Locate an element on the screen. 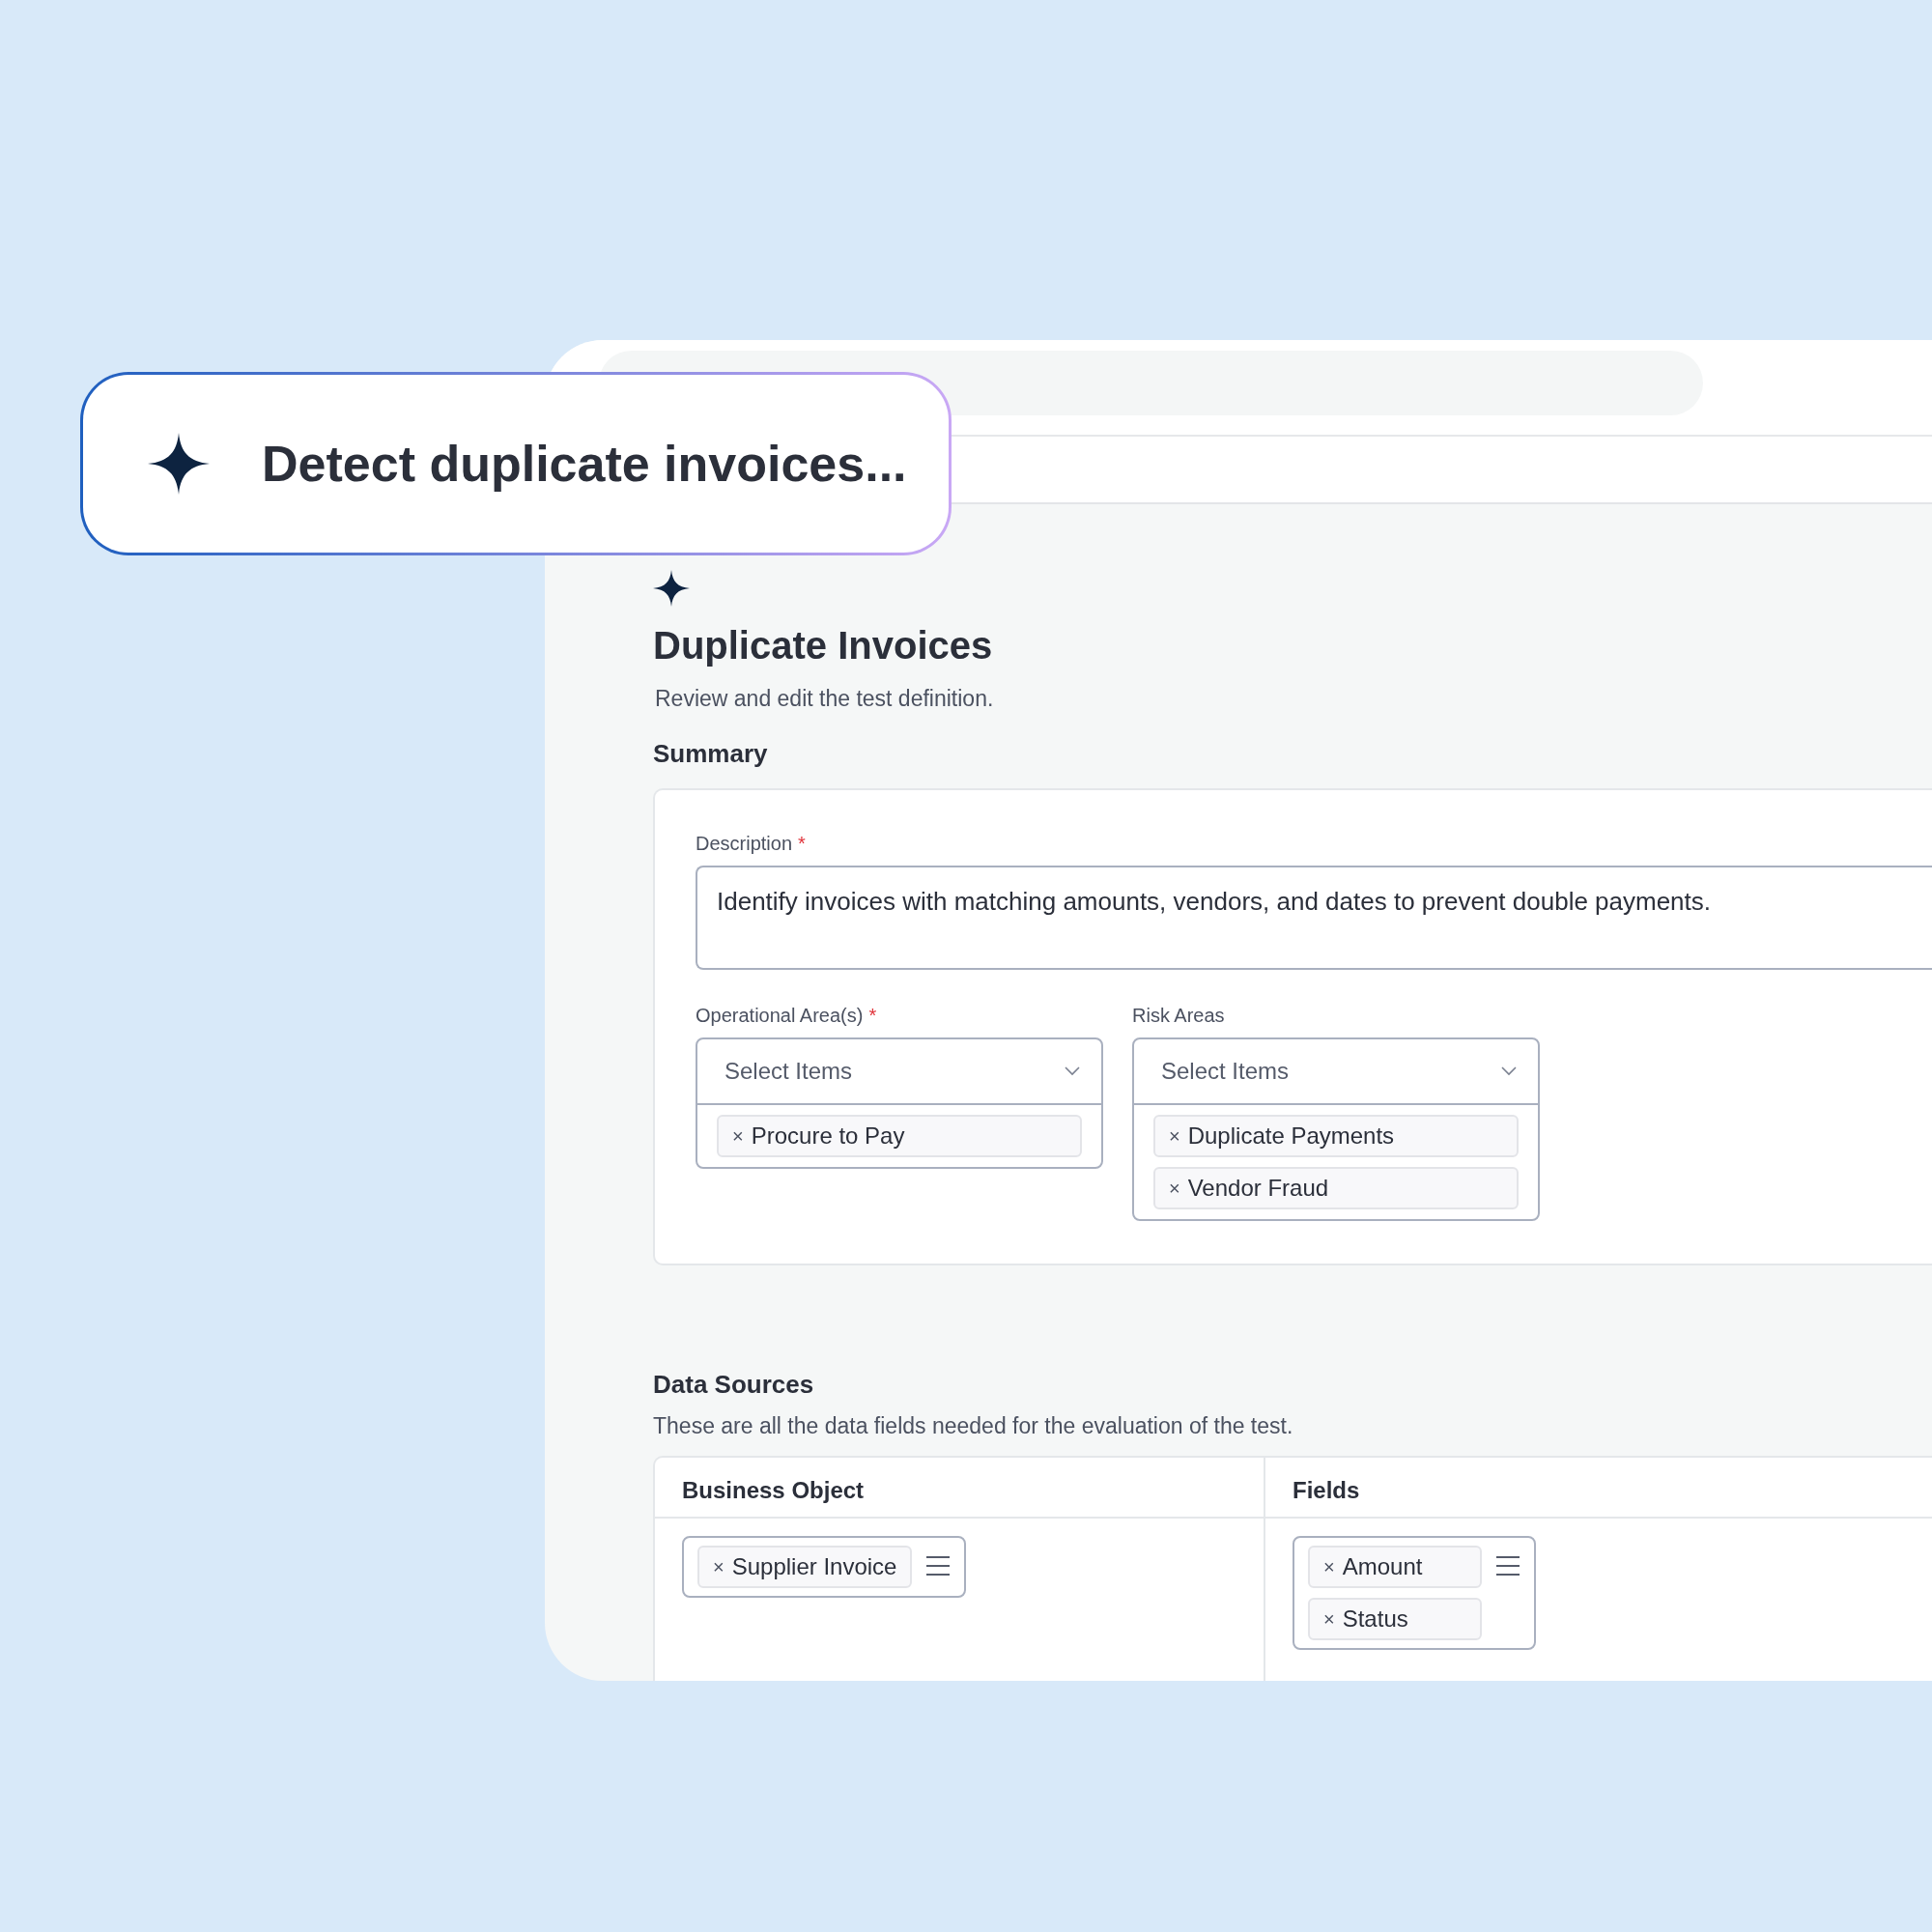 The image size is (1932, 1932). multi-select: Select Items × Duplicate Payments × Vendor Fraud is located at coordinates (1336, 1129).